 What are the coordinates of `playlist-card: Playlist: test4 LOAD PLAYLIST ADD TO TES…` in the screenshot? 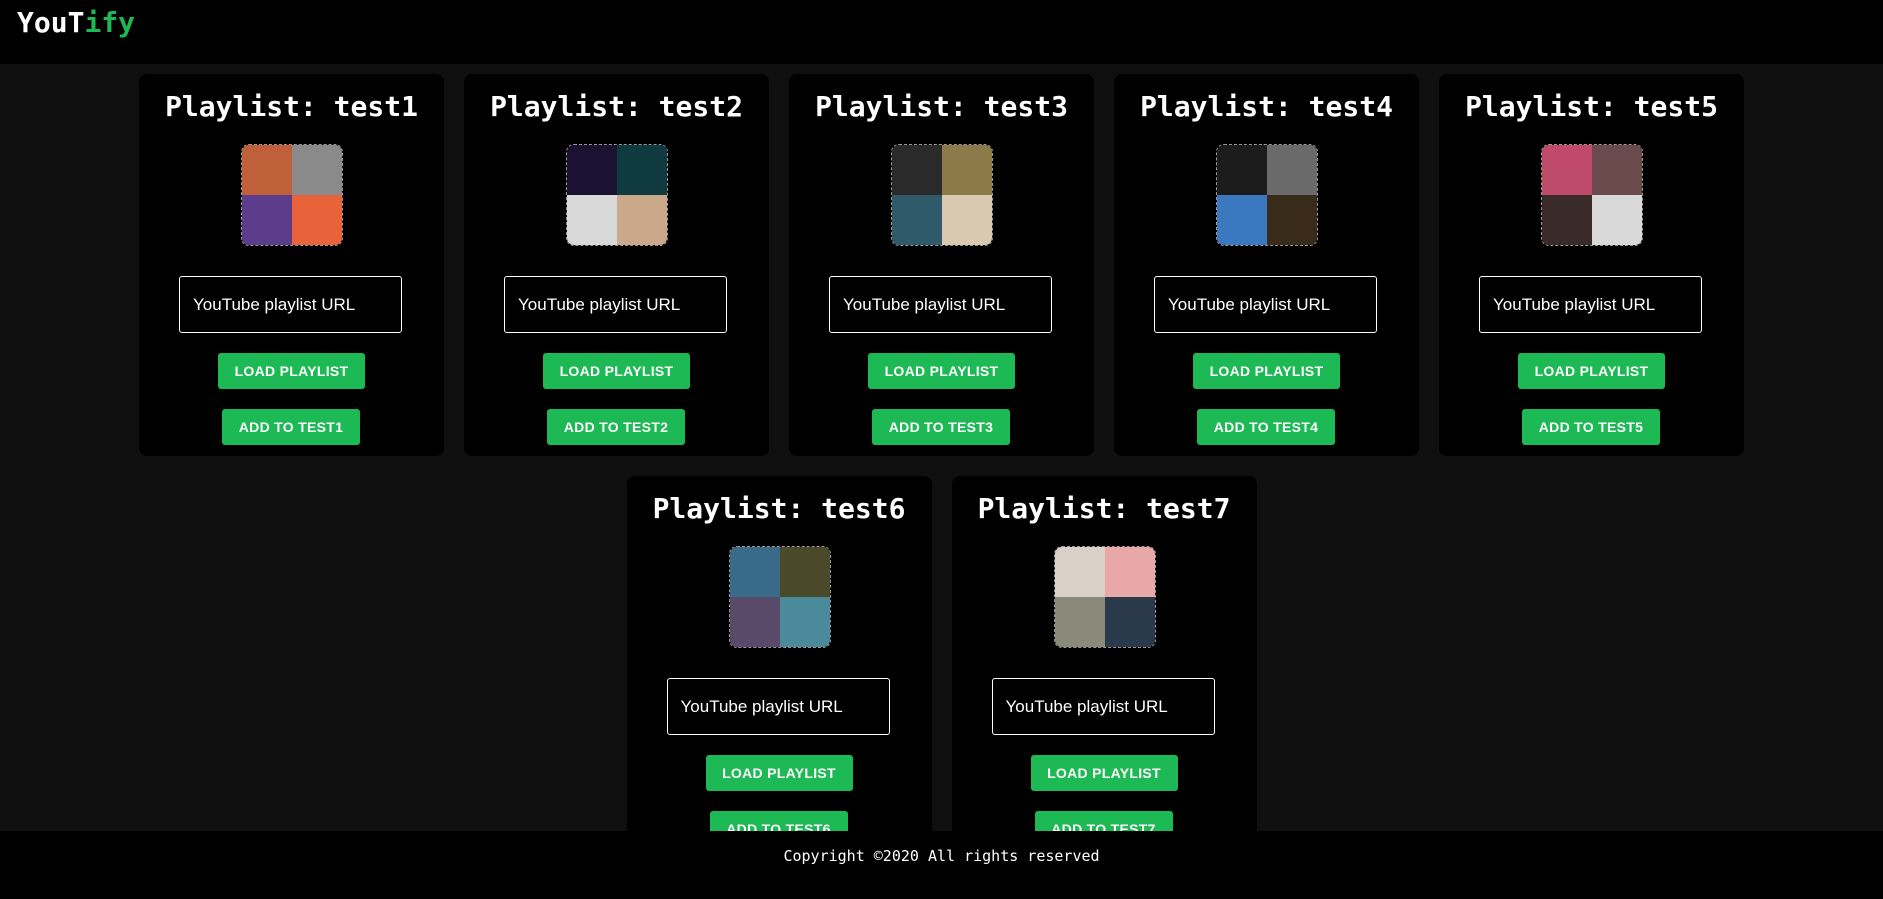 It's located at (1266, 265).